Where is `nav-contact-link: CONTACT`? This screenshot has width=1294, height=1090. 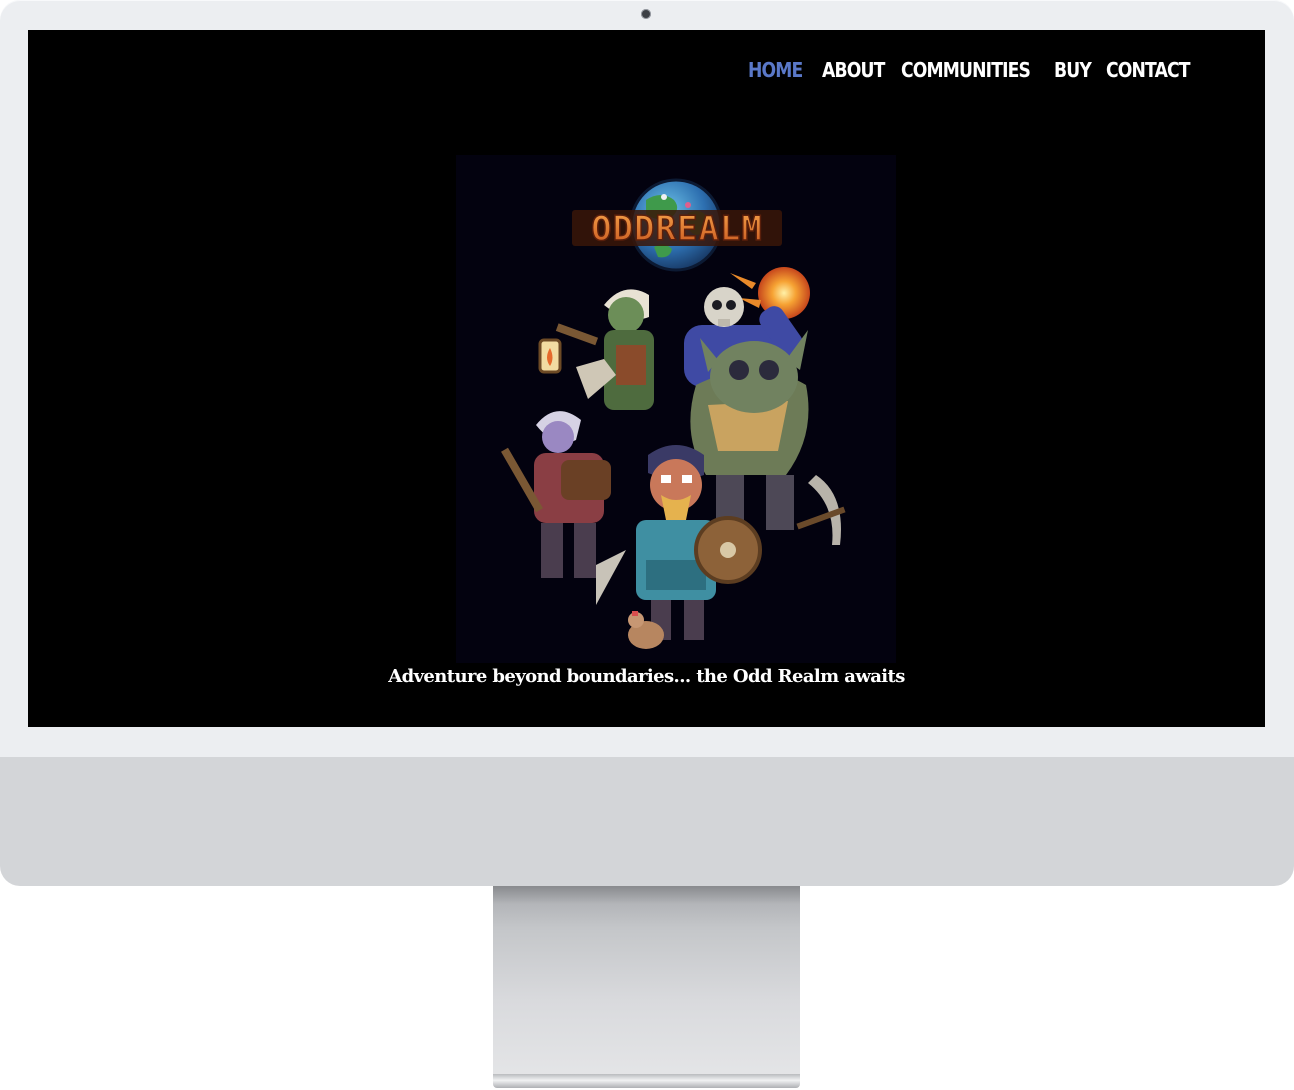 nav-contact-link: CONTACT is located at coordinates (1148, 70).